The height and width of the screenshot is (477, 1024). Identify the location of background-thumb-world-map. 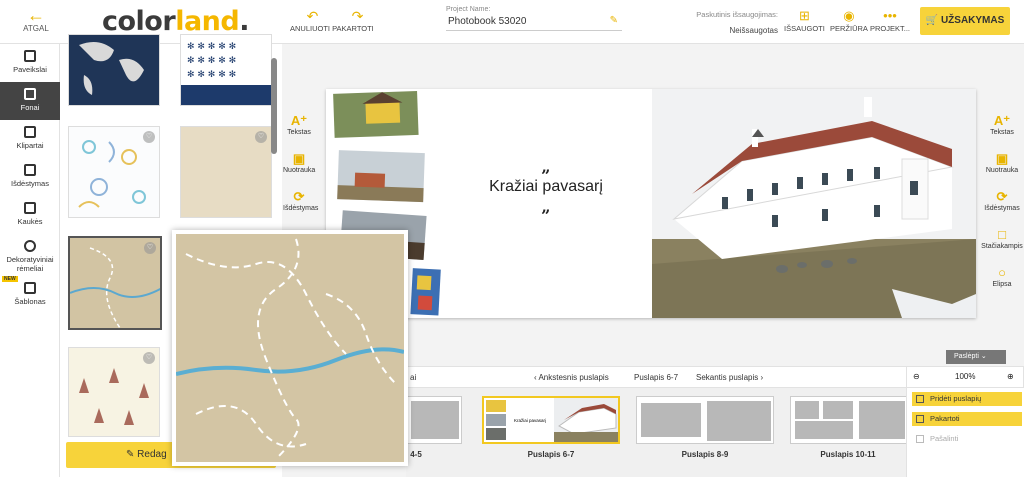
(114, 70).